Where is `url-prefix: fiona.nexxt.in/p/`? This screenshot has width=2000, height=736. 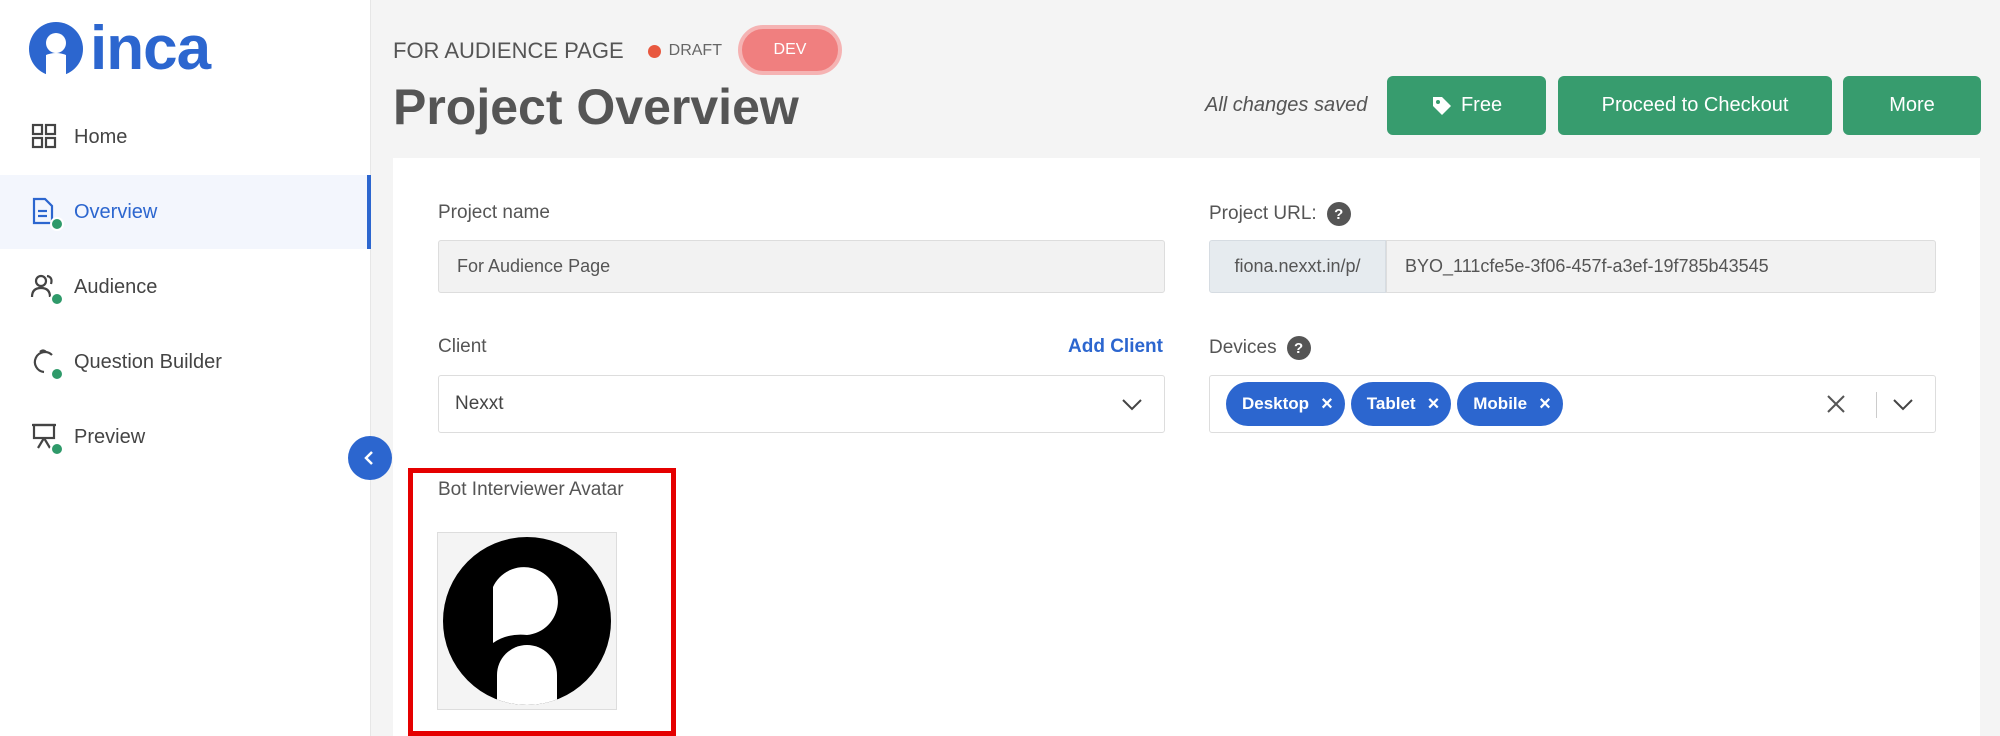
url-prefix: fiona.nexxt.in/p/ is located at coordinates (1297, 266).